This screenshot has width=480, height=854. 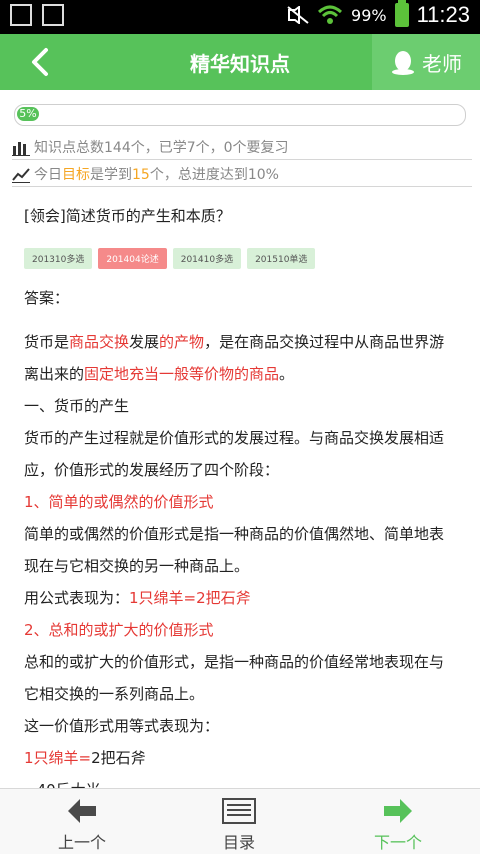 What do you see at coordinates (48, 175) in the screenshot?
I see `goal-prefix: 今日` at bounding box center [48, 175].